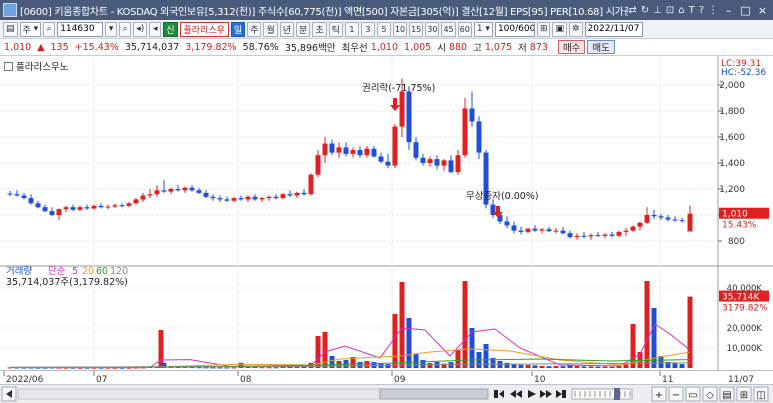  What do you see at coordinates (602, 394) in the screenshot?
I see `zoom-slider` at bounding box center [602, 394].